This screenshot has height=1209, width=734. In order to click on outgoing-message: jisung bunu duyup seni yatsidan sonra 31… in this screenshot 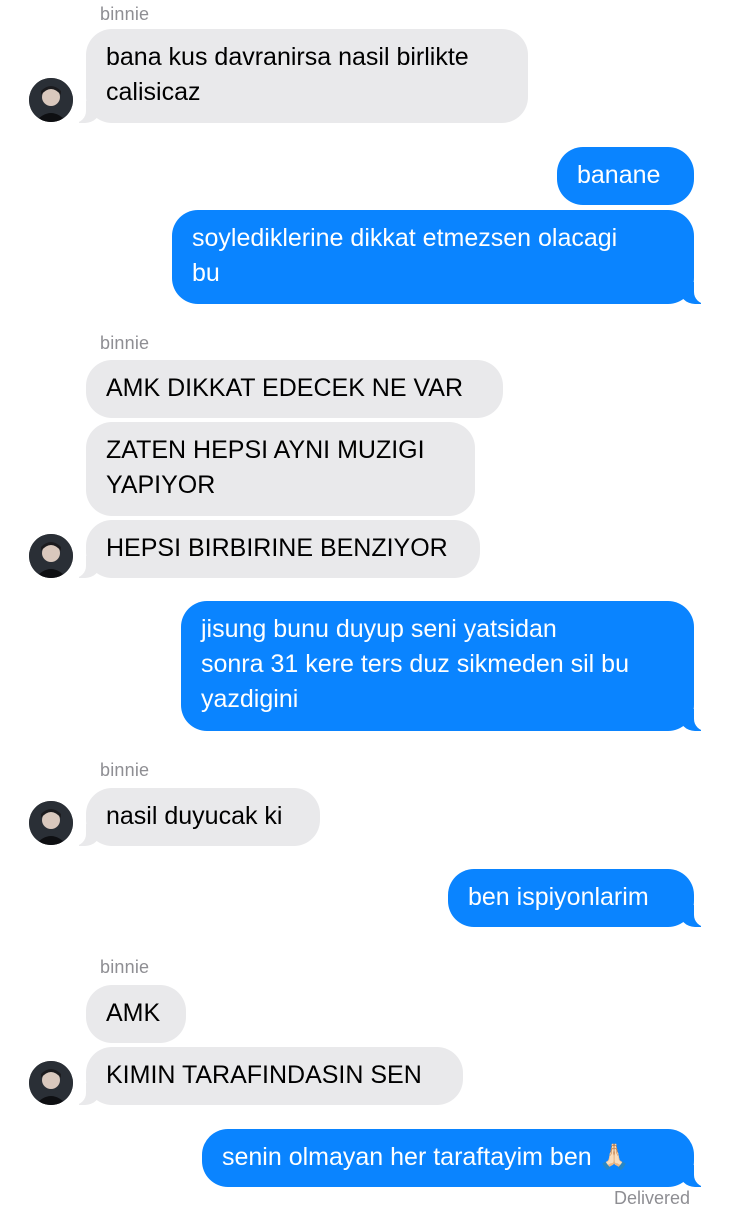, I will do `click(443, 666)`.